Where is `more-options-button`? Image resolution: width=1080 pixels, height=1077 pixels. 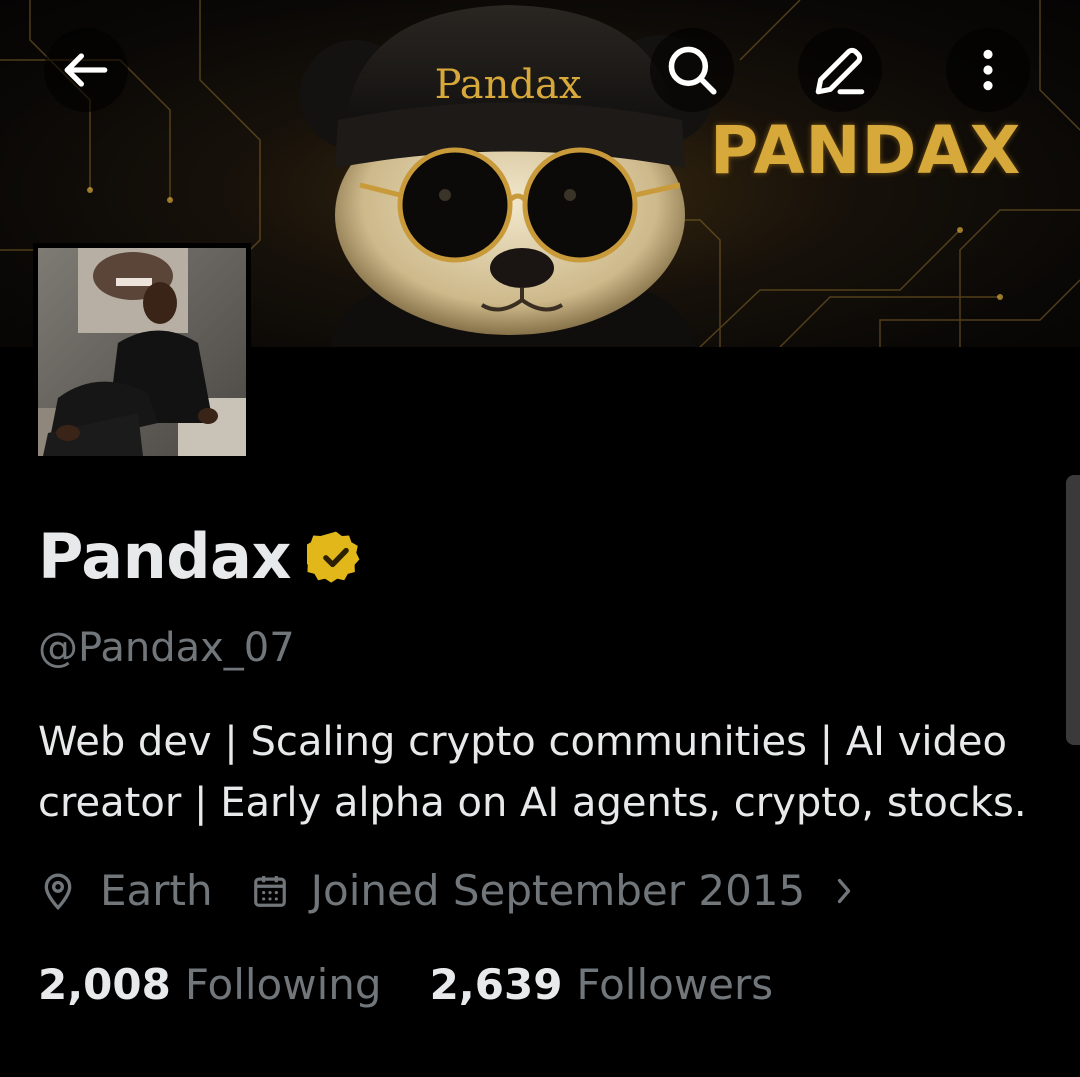 more-options-button is located at coordinates (988, 70).